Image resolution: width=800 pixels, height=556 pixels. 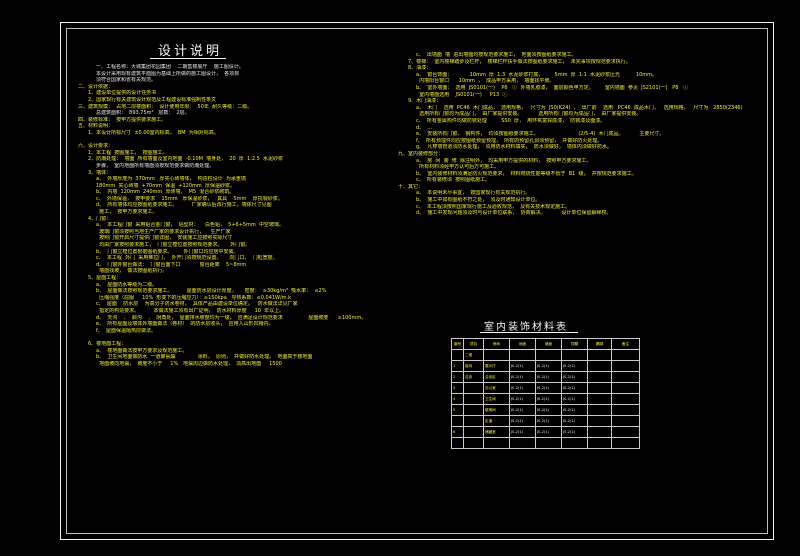 I want to click on note-line: c、 外墙保温， 按甲要求 15mm 厚保温砂浆， 其具 5mm 厚抗裂砂浆。, so click(x=189, y=198).